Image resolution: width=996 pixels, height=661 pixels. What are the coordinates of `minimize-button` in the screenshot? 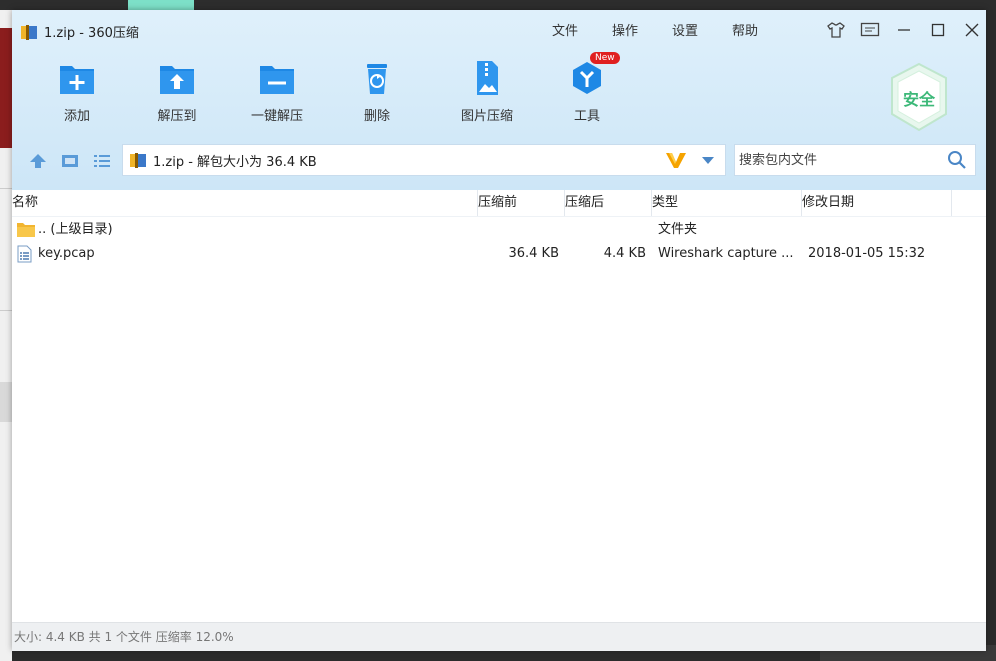 It's located at (904, 30).